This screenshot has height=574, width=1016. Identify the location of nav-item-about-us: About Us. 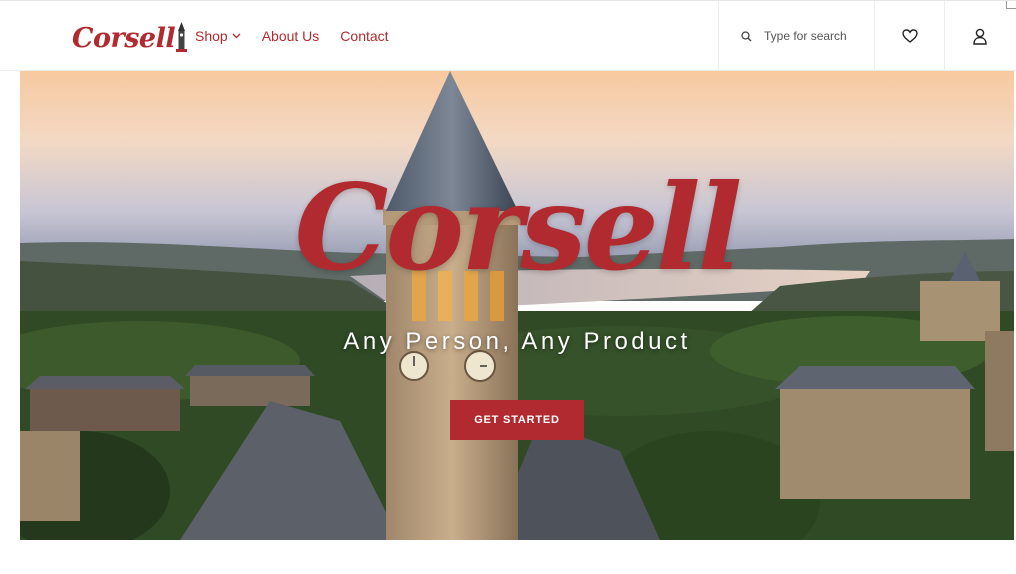
(291, 36).